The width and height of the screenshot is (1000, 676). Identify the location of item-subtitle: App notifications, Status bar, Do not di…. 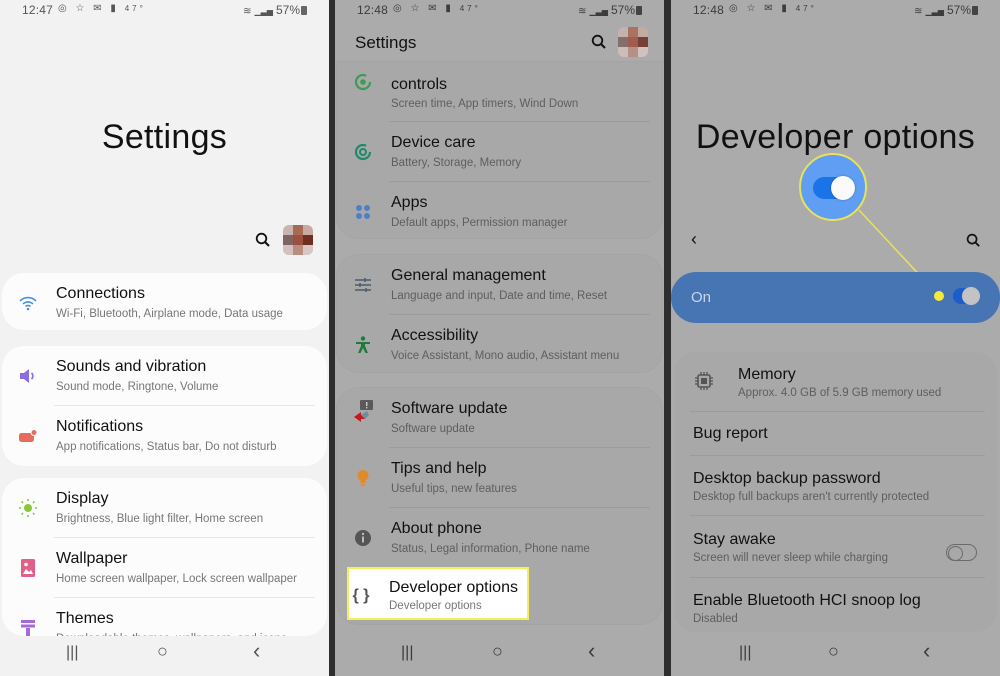
(166, 447).